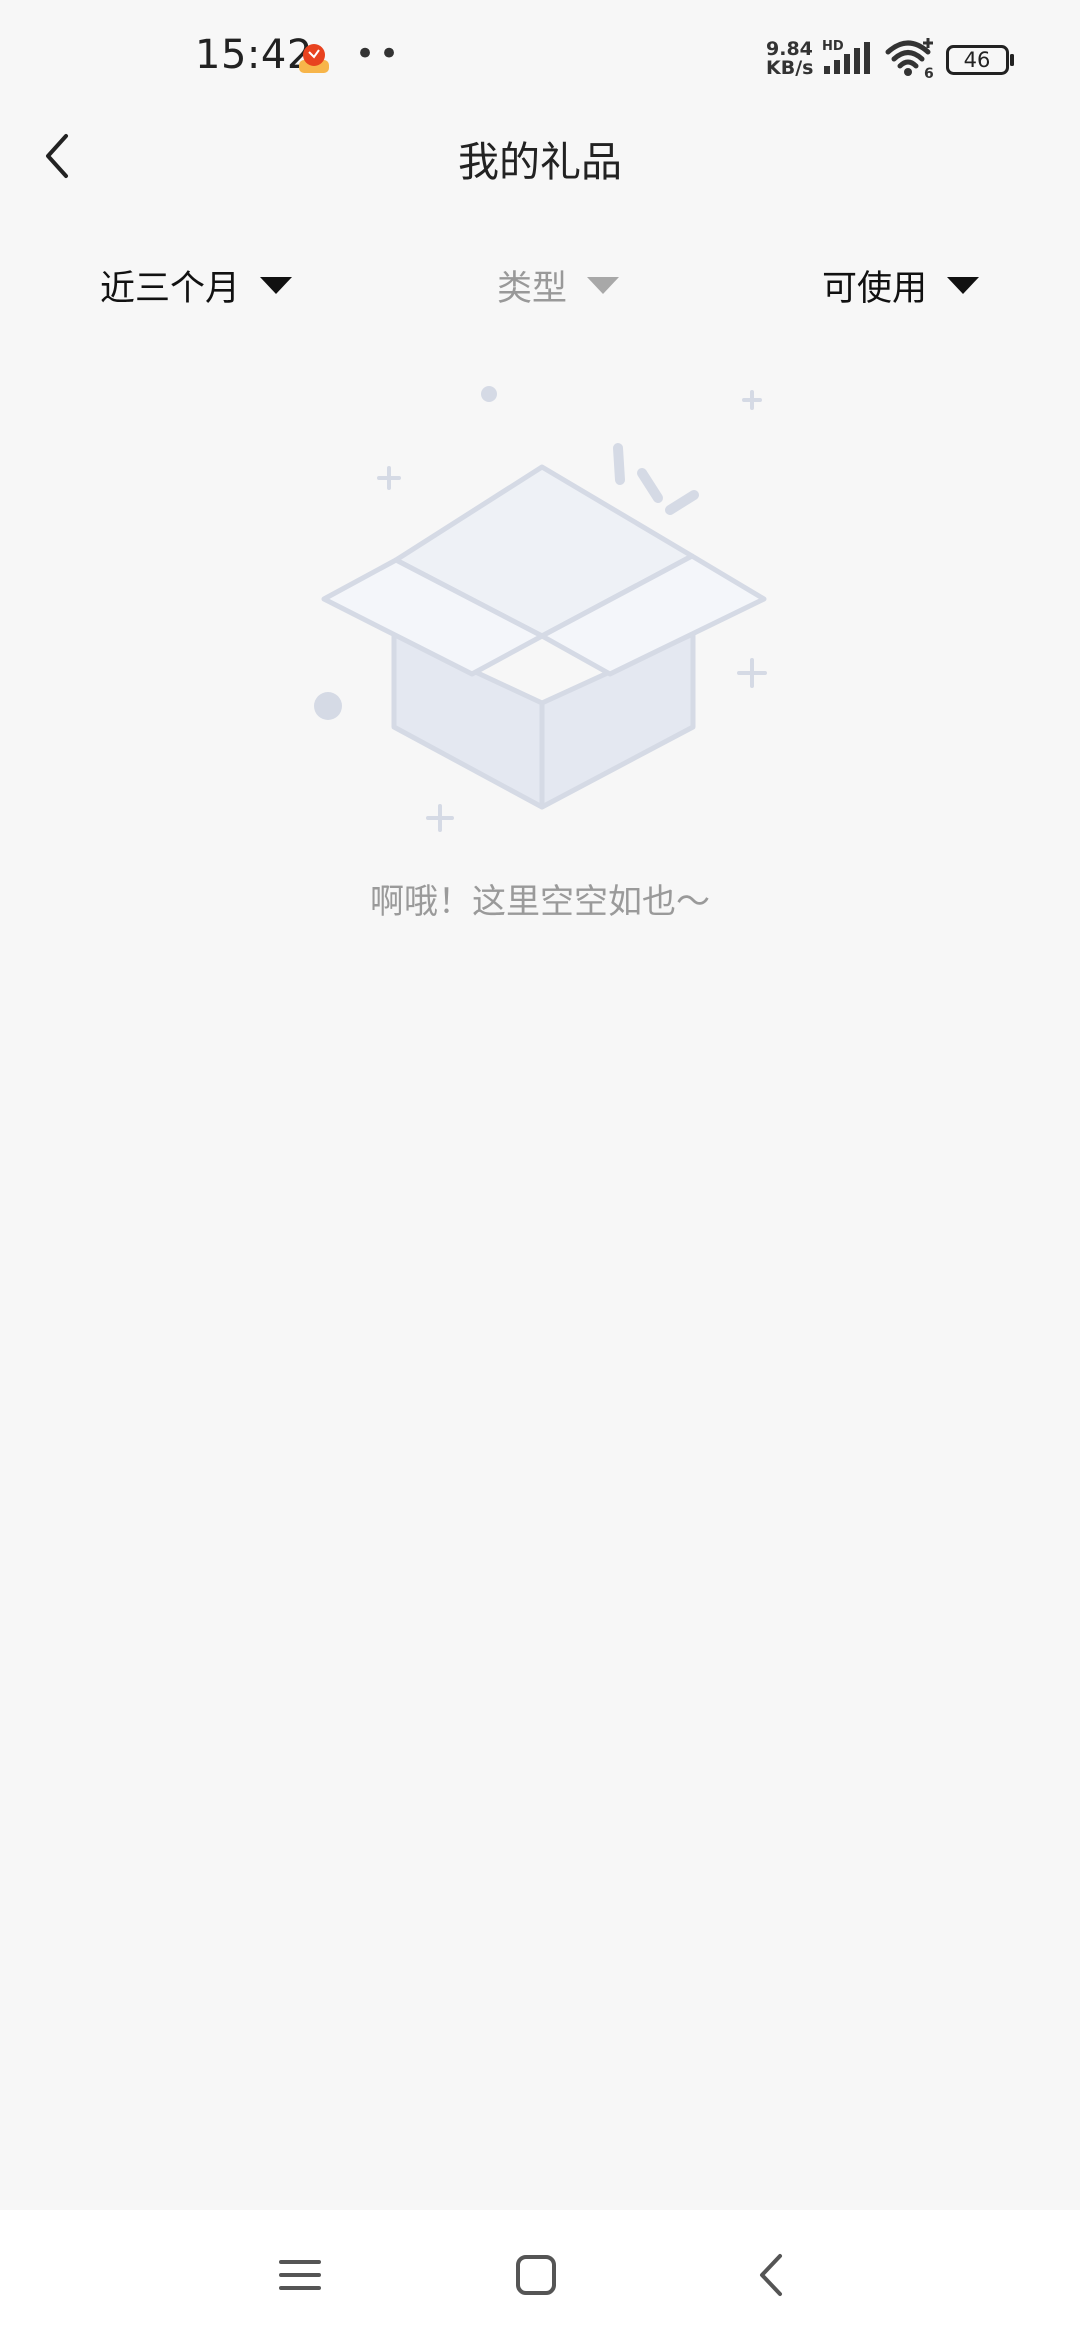 This screenshot has width=1080, height=2340. Describe the element at coordinates (314, 58) in the screenshot. I see `app-notification-icon` at that location.